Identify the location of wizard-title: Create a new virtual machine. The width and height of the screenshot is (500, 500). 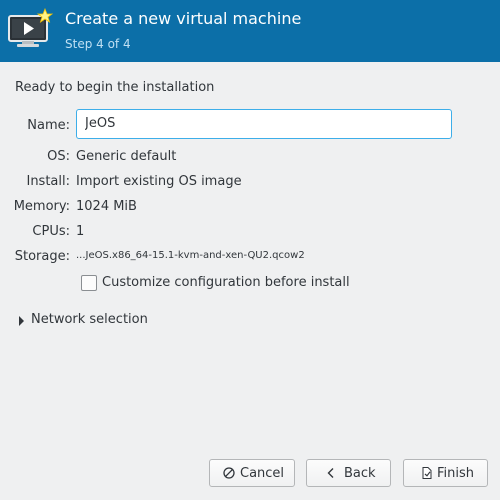
(183, 18).